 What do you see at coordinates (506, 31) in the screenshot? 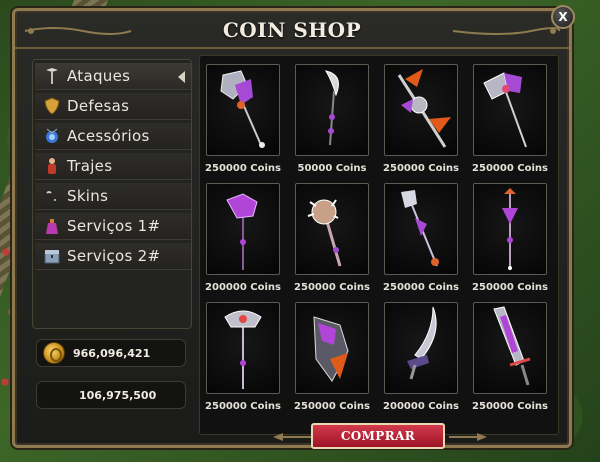
I see `header-ornament-right-icon` at bounding box center [506, 31].